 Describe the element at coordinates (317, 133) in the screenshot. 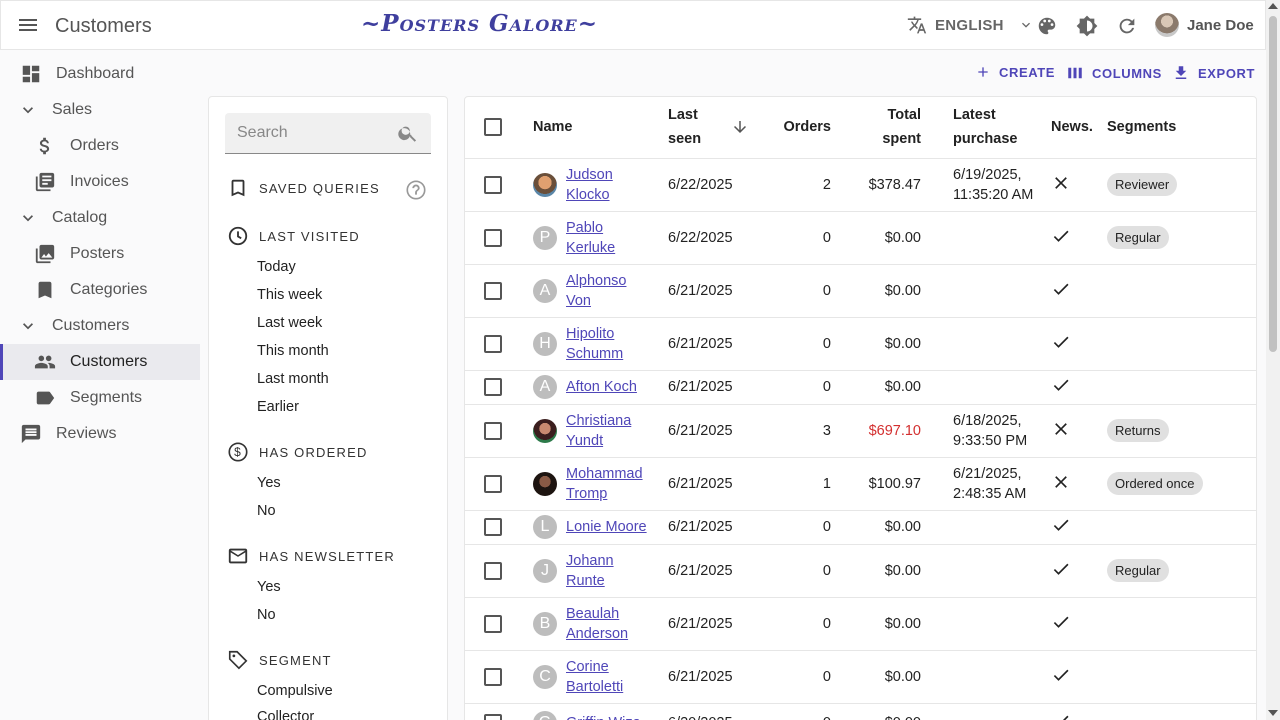

I see `search-input` at that location.